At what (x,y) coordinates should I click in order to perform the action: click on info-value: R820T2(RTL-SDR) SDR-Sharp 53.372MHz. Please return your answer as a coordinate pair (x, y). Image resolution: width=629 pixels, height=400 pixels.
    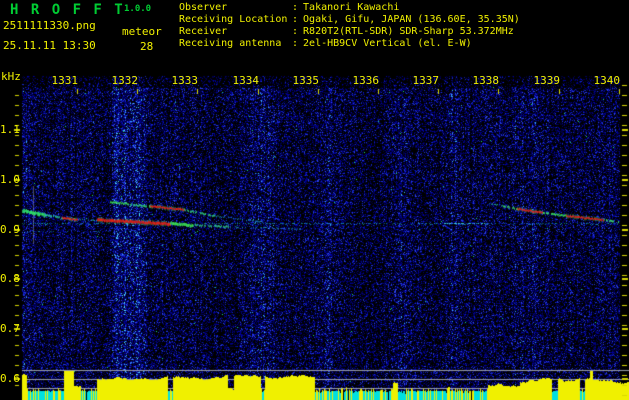
    Looking at the image, I should click on (408, 31).